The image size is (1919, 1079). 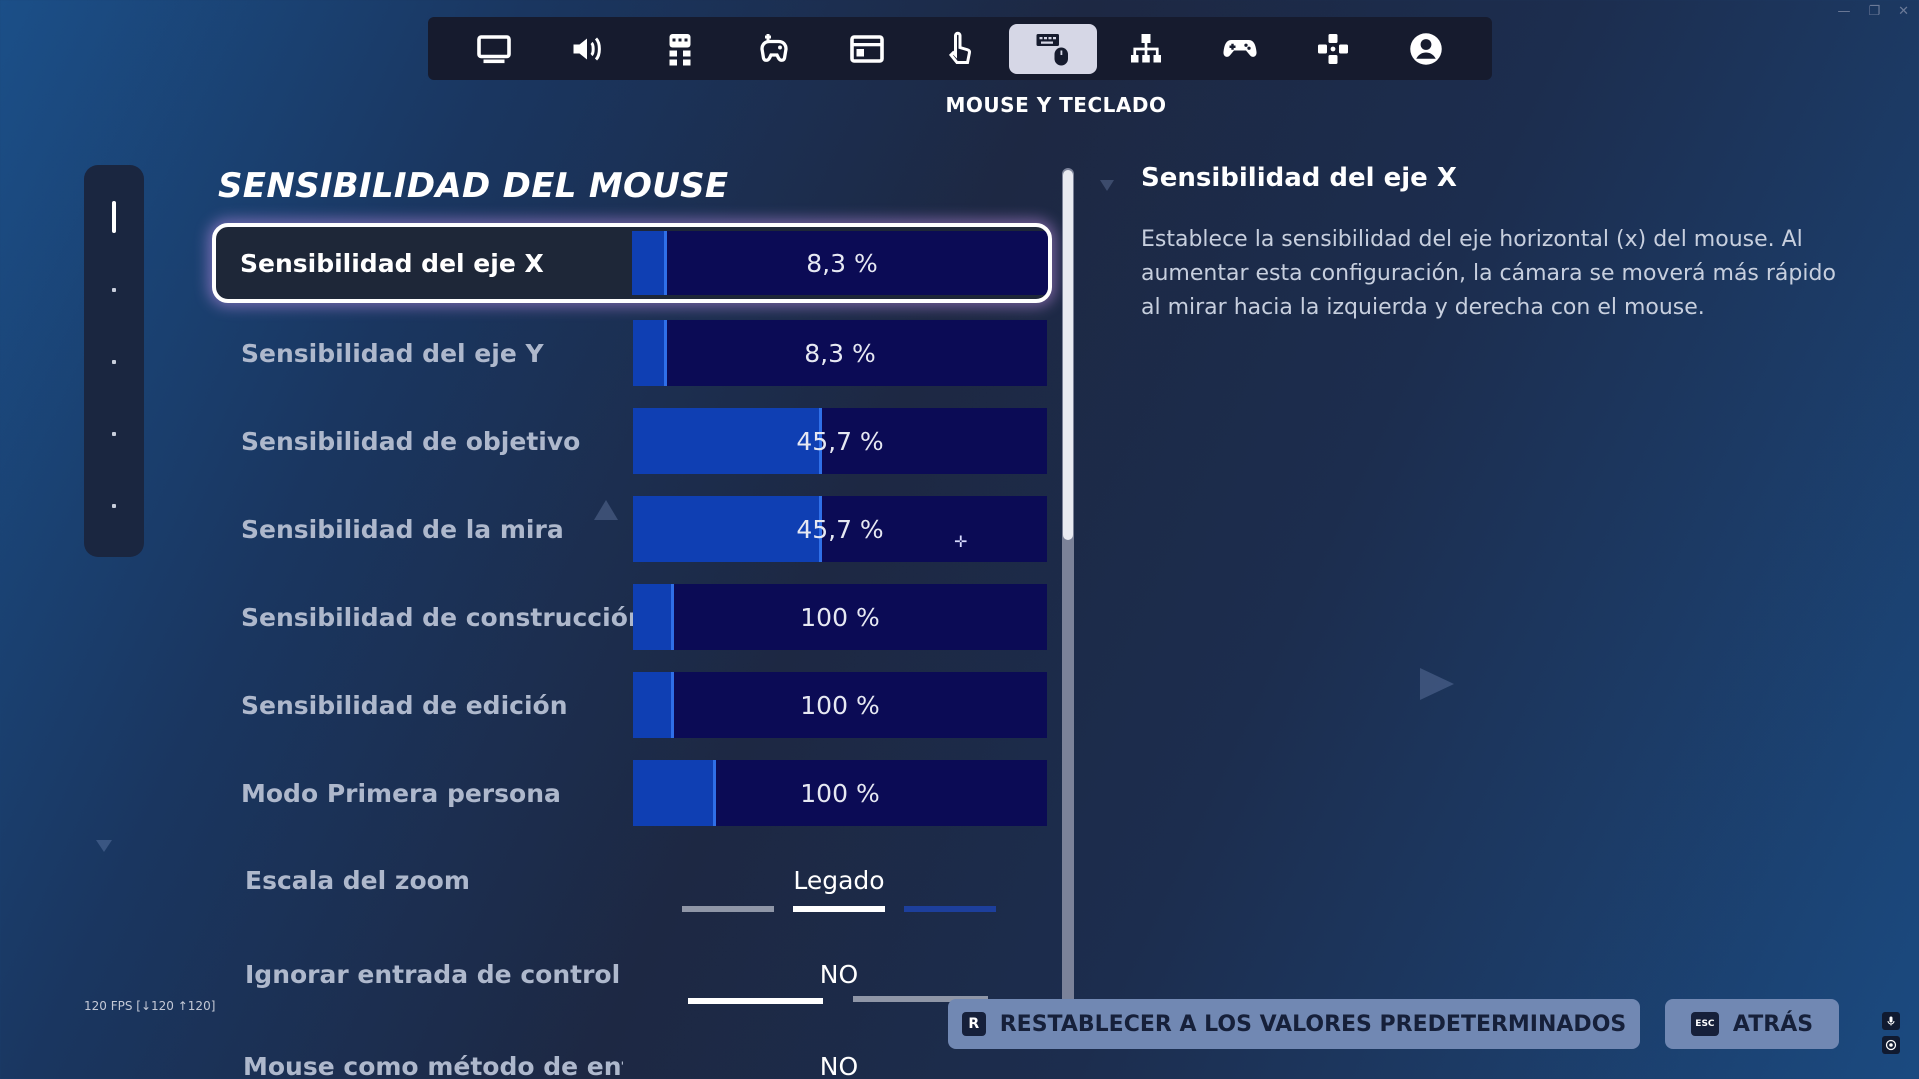 I want to click on dpad-icon, so click(x=1332, y=48).